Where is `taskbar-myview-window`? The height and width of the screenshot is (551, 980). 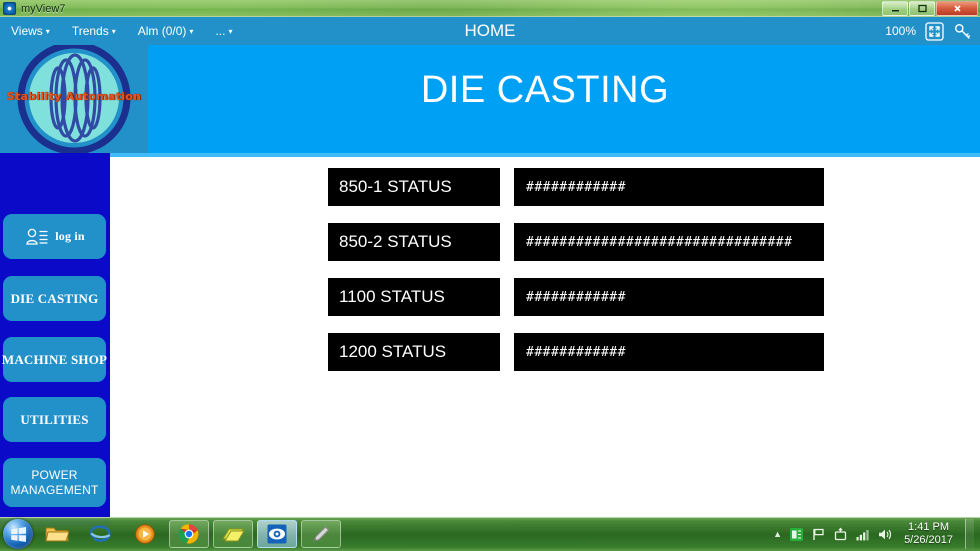 taskbar-myview-window is located at coordinates (277, 534).